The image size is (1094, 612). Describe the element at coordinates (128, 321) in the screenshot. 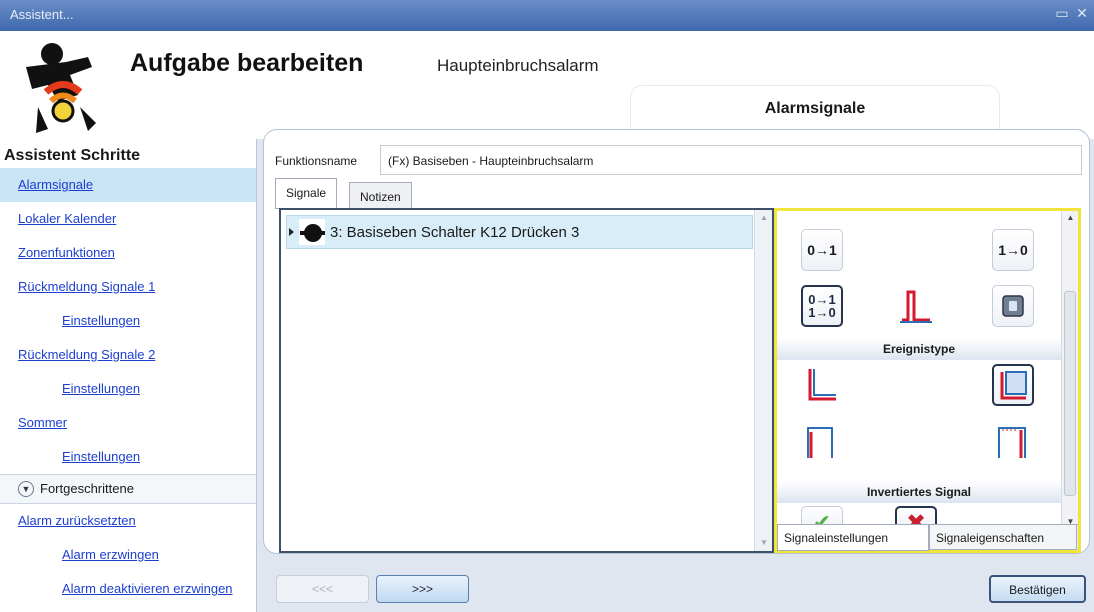

I see `sidebar-item-einstellungen-1: Einstellungen` at that location.